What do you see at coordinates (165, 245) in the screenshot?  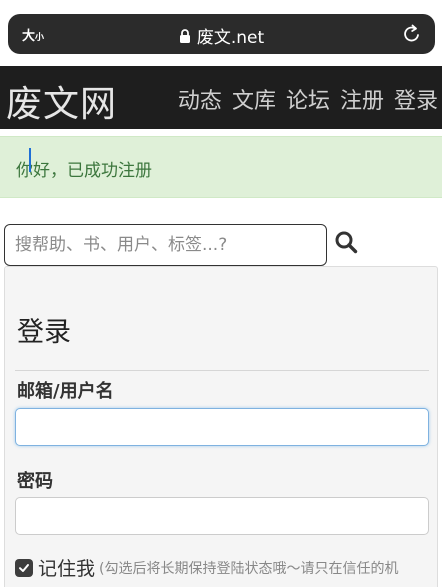 I see `search-input` at bounding box center [165, 245].